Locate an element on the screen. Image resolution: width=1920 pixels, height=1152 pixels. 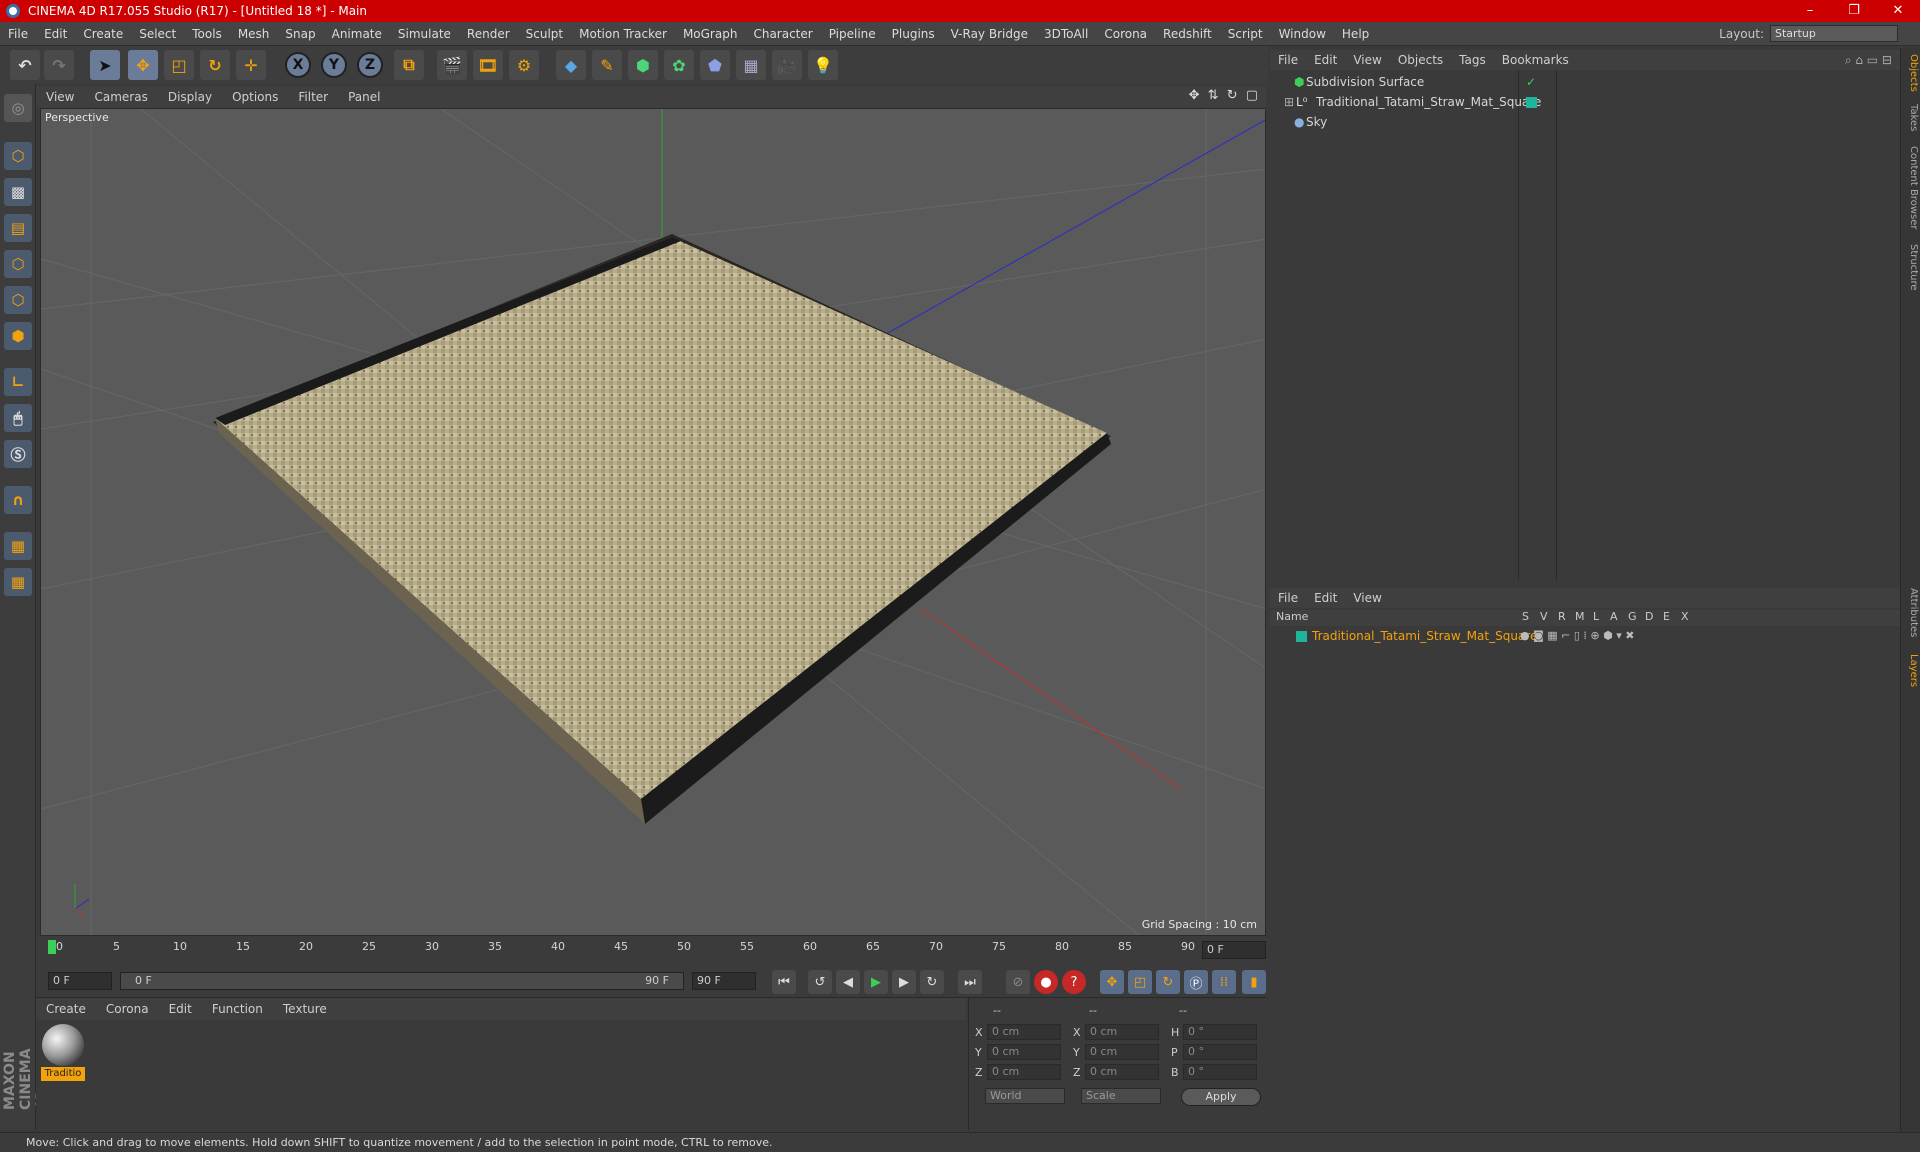
tab-attributes: Attributes is located at coordinates (1911, 612).